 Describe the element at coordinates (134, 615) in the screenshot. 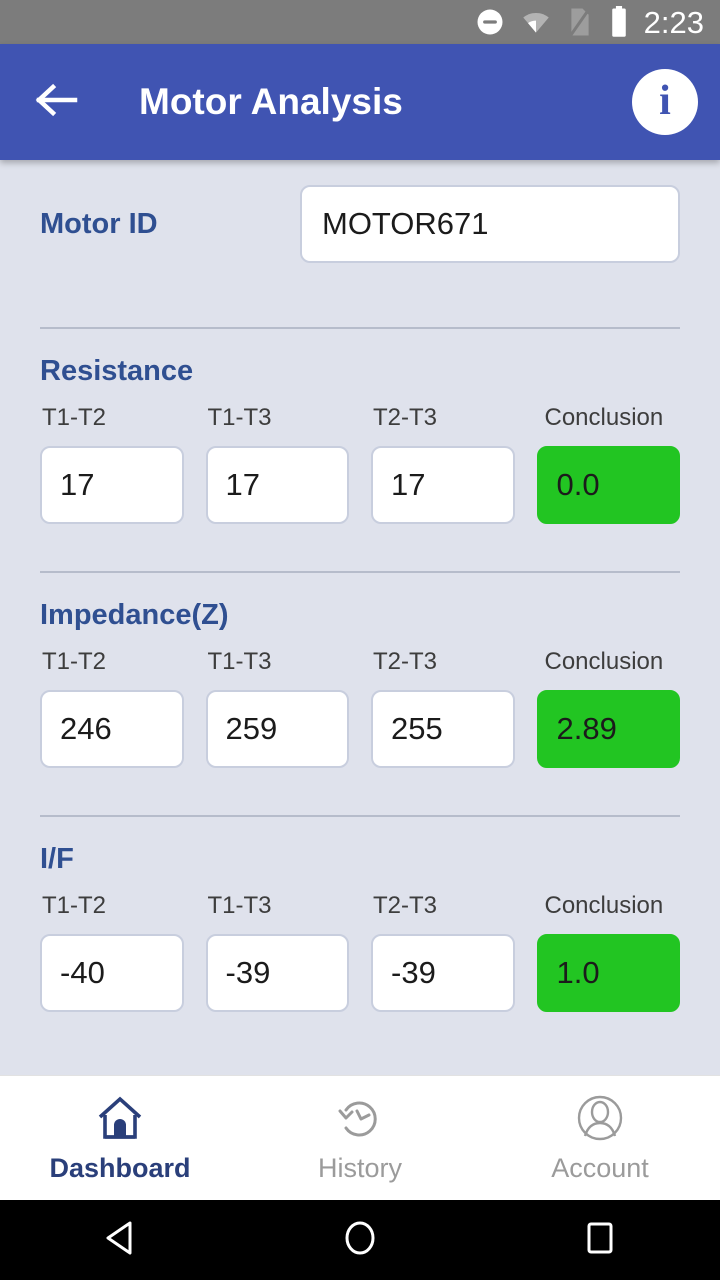

I see `section-title: Impedance(Z)` at that location.